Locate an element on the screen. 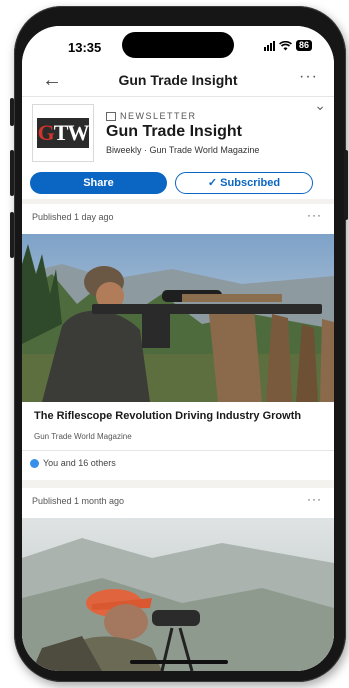 This screenshot has width=349, height=688. more-options-icon: ··· is located at coordinates (308, 77).